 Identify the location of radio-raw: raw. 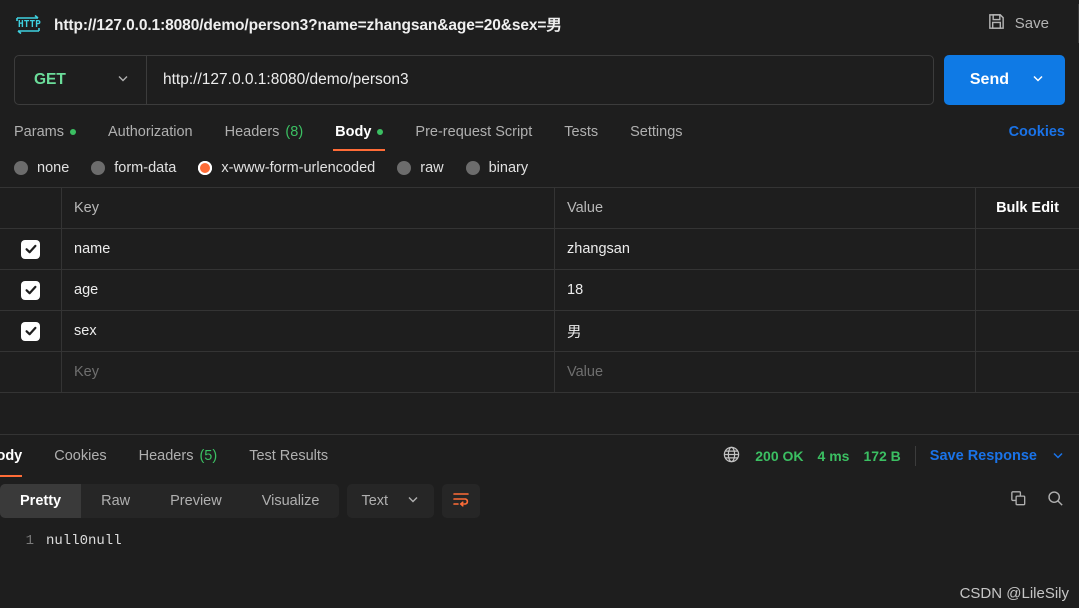
(420, 168).